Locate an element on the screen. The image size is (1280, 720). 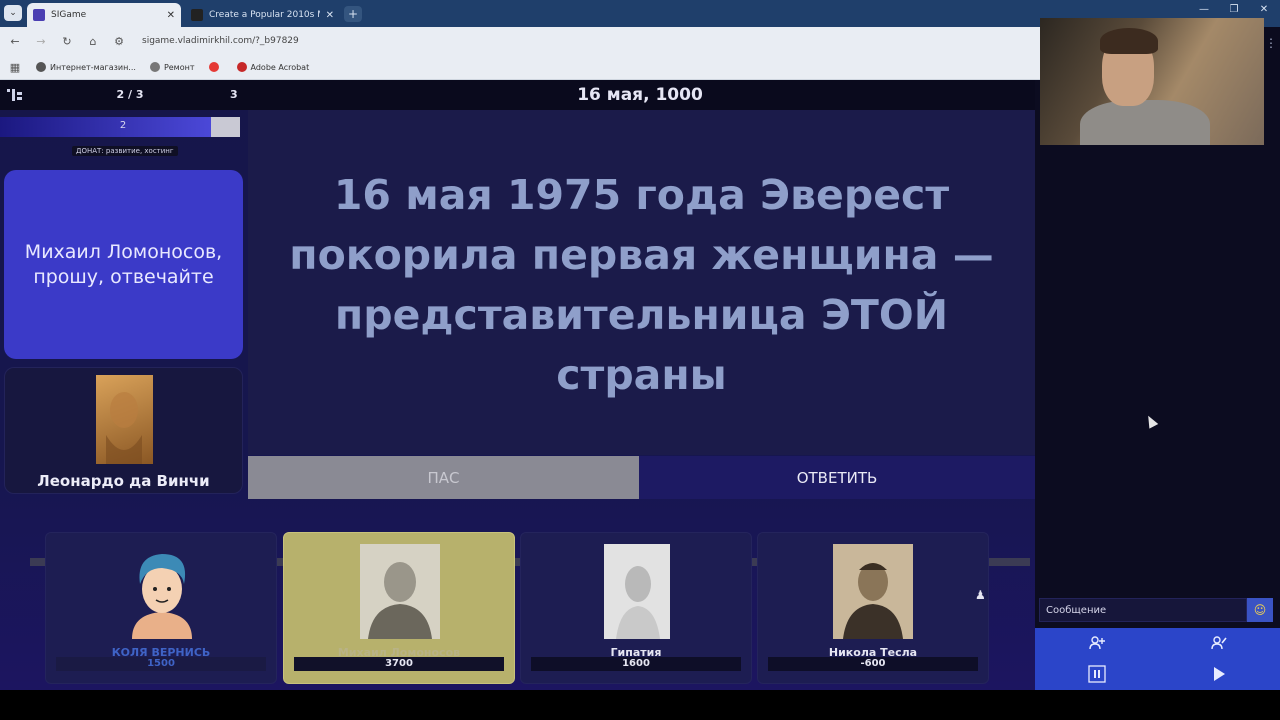
showman-name: Леонардо да Винчи is located at coordinates (123, 481).